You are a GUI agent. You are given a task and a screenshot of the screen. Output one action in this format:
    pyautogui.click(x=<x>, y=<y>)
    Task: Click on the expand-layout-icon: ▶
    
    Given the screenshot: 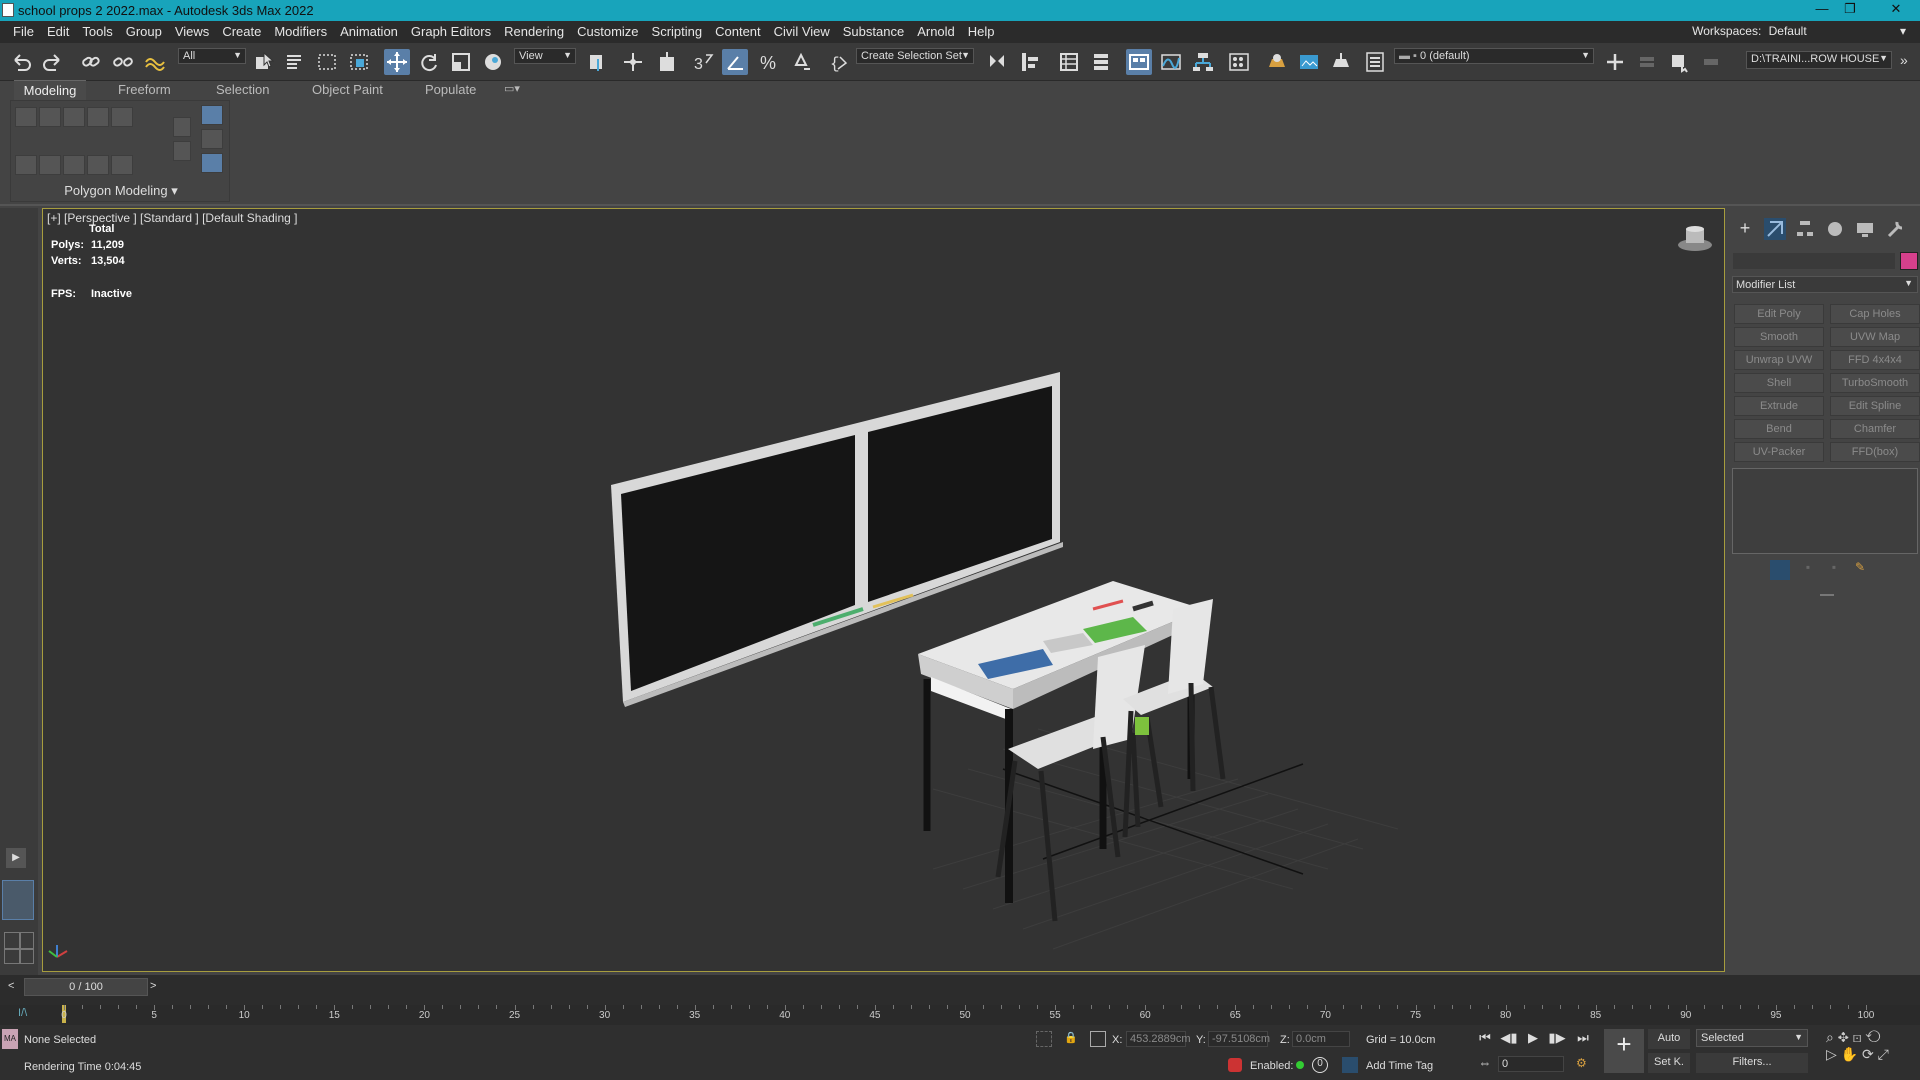 What is the action you would take?
    pyautogui.click(x=16, y=858)
    